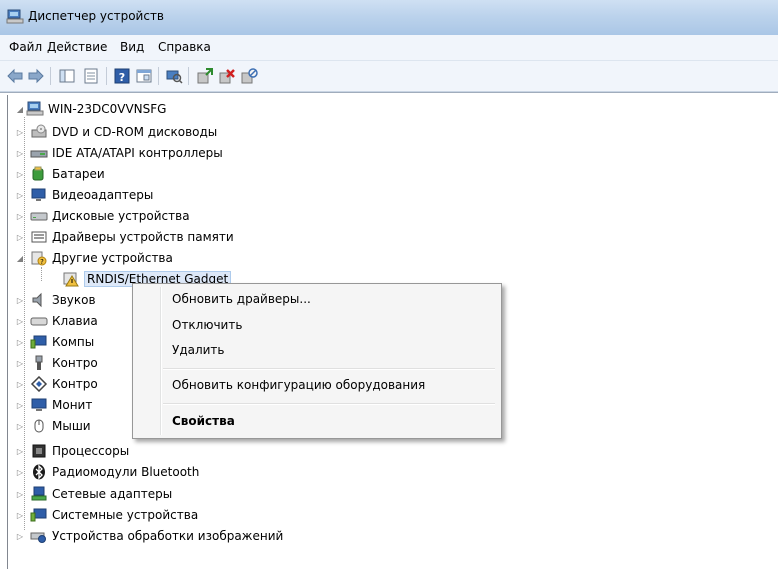  Describe the element at coordinates (107, 515) in the screenshot. I see `tree-item-system: ▷ Системные устройства` at that location.